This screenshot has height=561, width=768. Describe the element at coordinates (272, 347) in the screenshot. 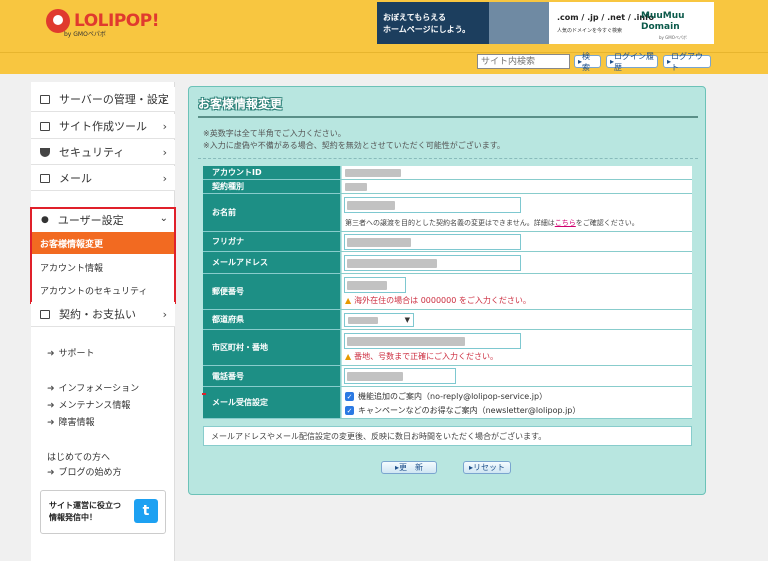

I see `label-city: 市区町村・番地` at that location.